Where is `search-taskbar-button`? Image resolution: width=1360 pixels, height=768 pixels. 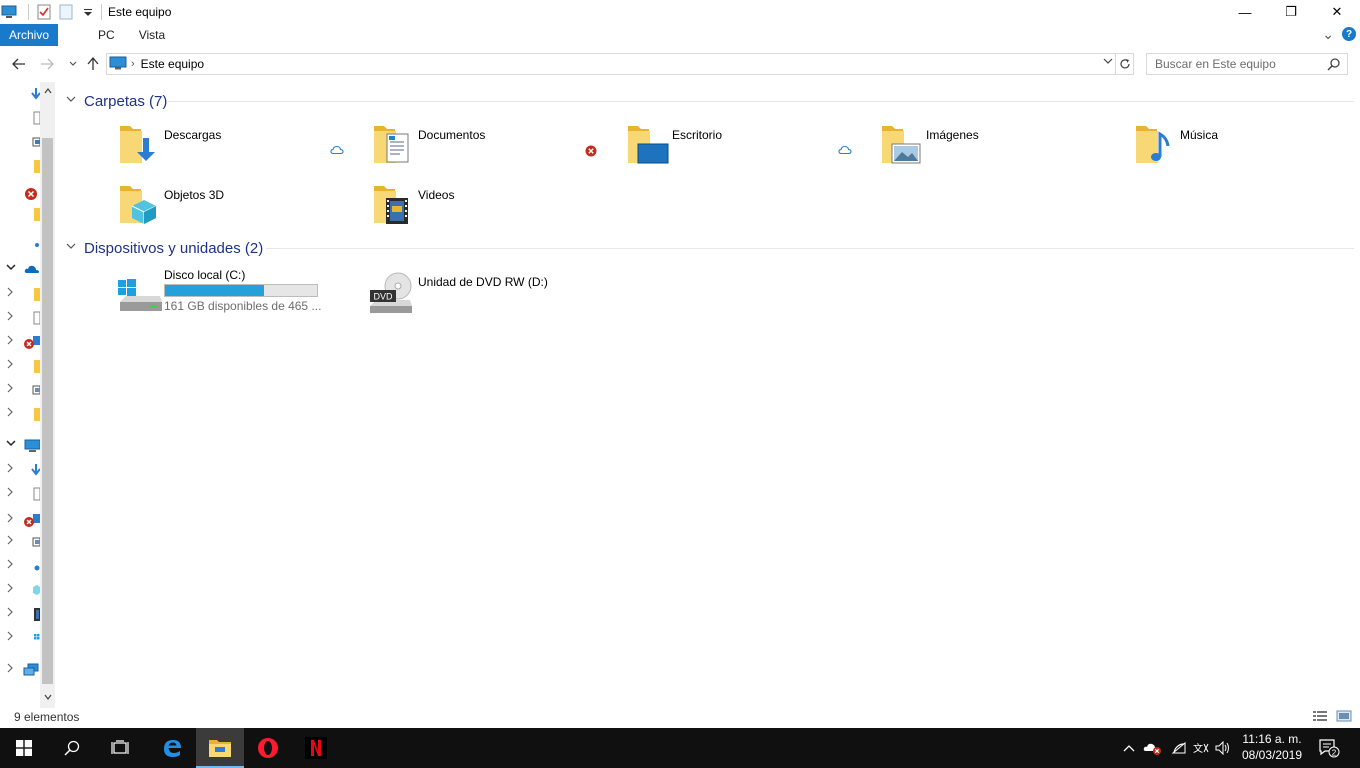
search-taskbar-button is located at coordinates (72, 748).